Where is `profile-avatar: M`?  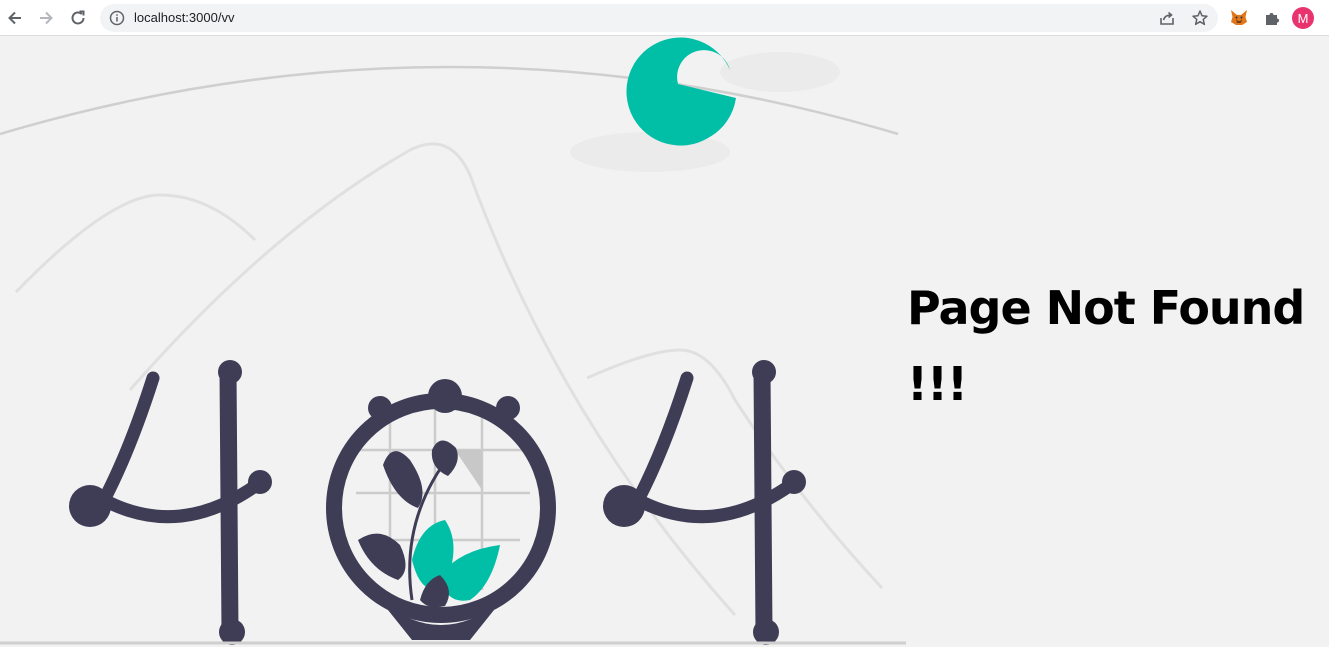
profile-avatar: M is located at coordinates (1303, 18).